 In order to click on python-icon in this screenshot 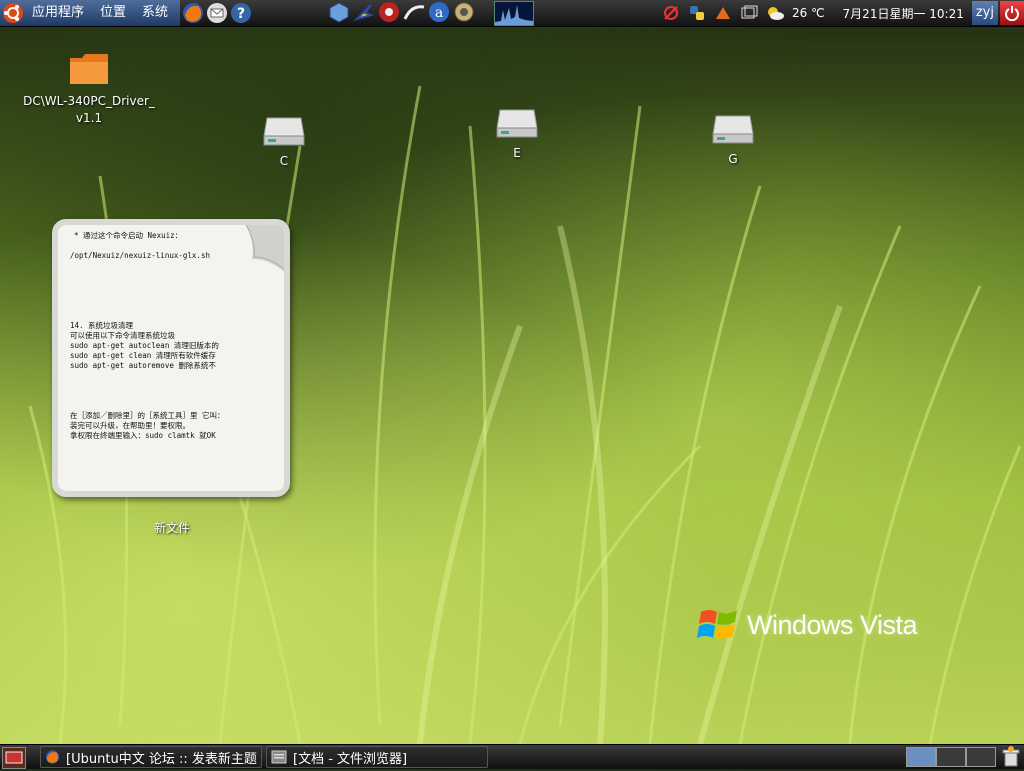, I will do `click(697, 13)`.